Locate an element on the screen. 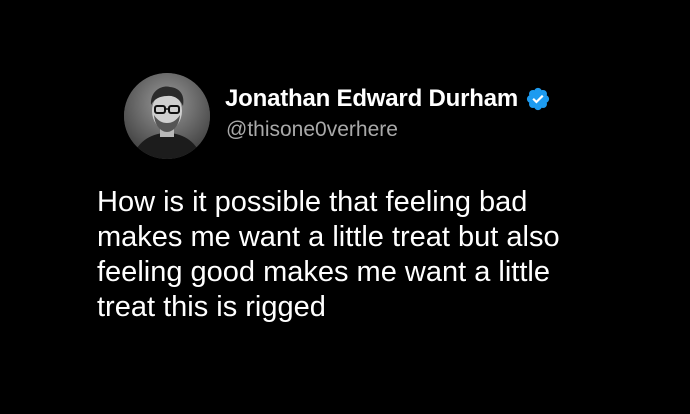 The image size is (690, 414). avatar-photo is located at coordinates (167, 116).